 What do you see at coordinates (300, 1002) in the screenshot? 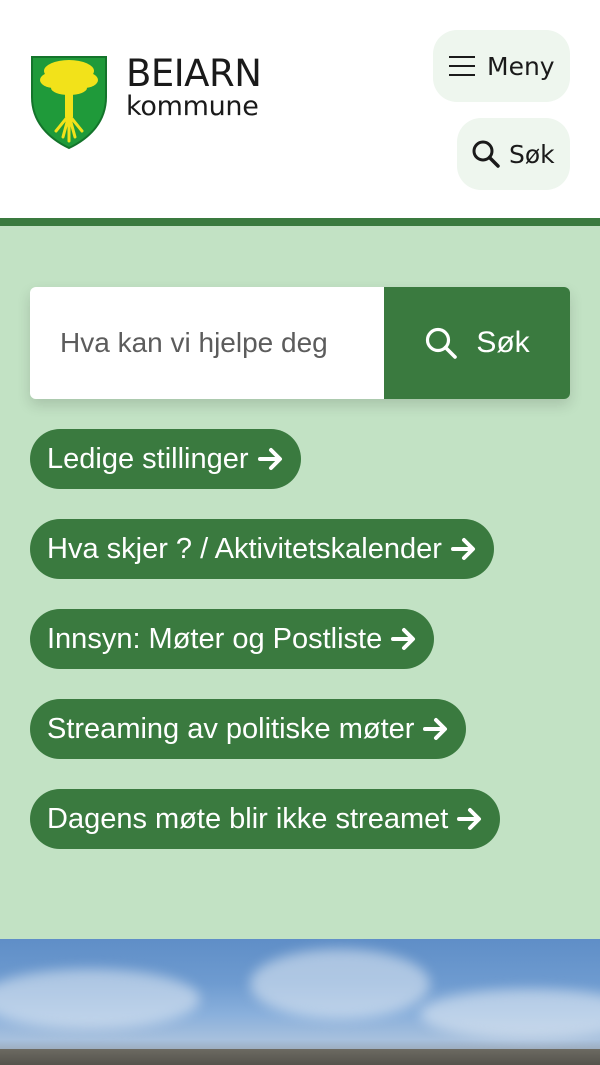
I see `landscape-photo` at bounding box center [300, 1002].